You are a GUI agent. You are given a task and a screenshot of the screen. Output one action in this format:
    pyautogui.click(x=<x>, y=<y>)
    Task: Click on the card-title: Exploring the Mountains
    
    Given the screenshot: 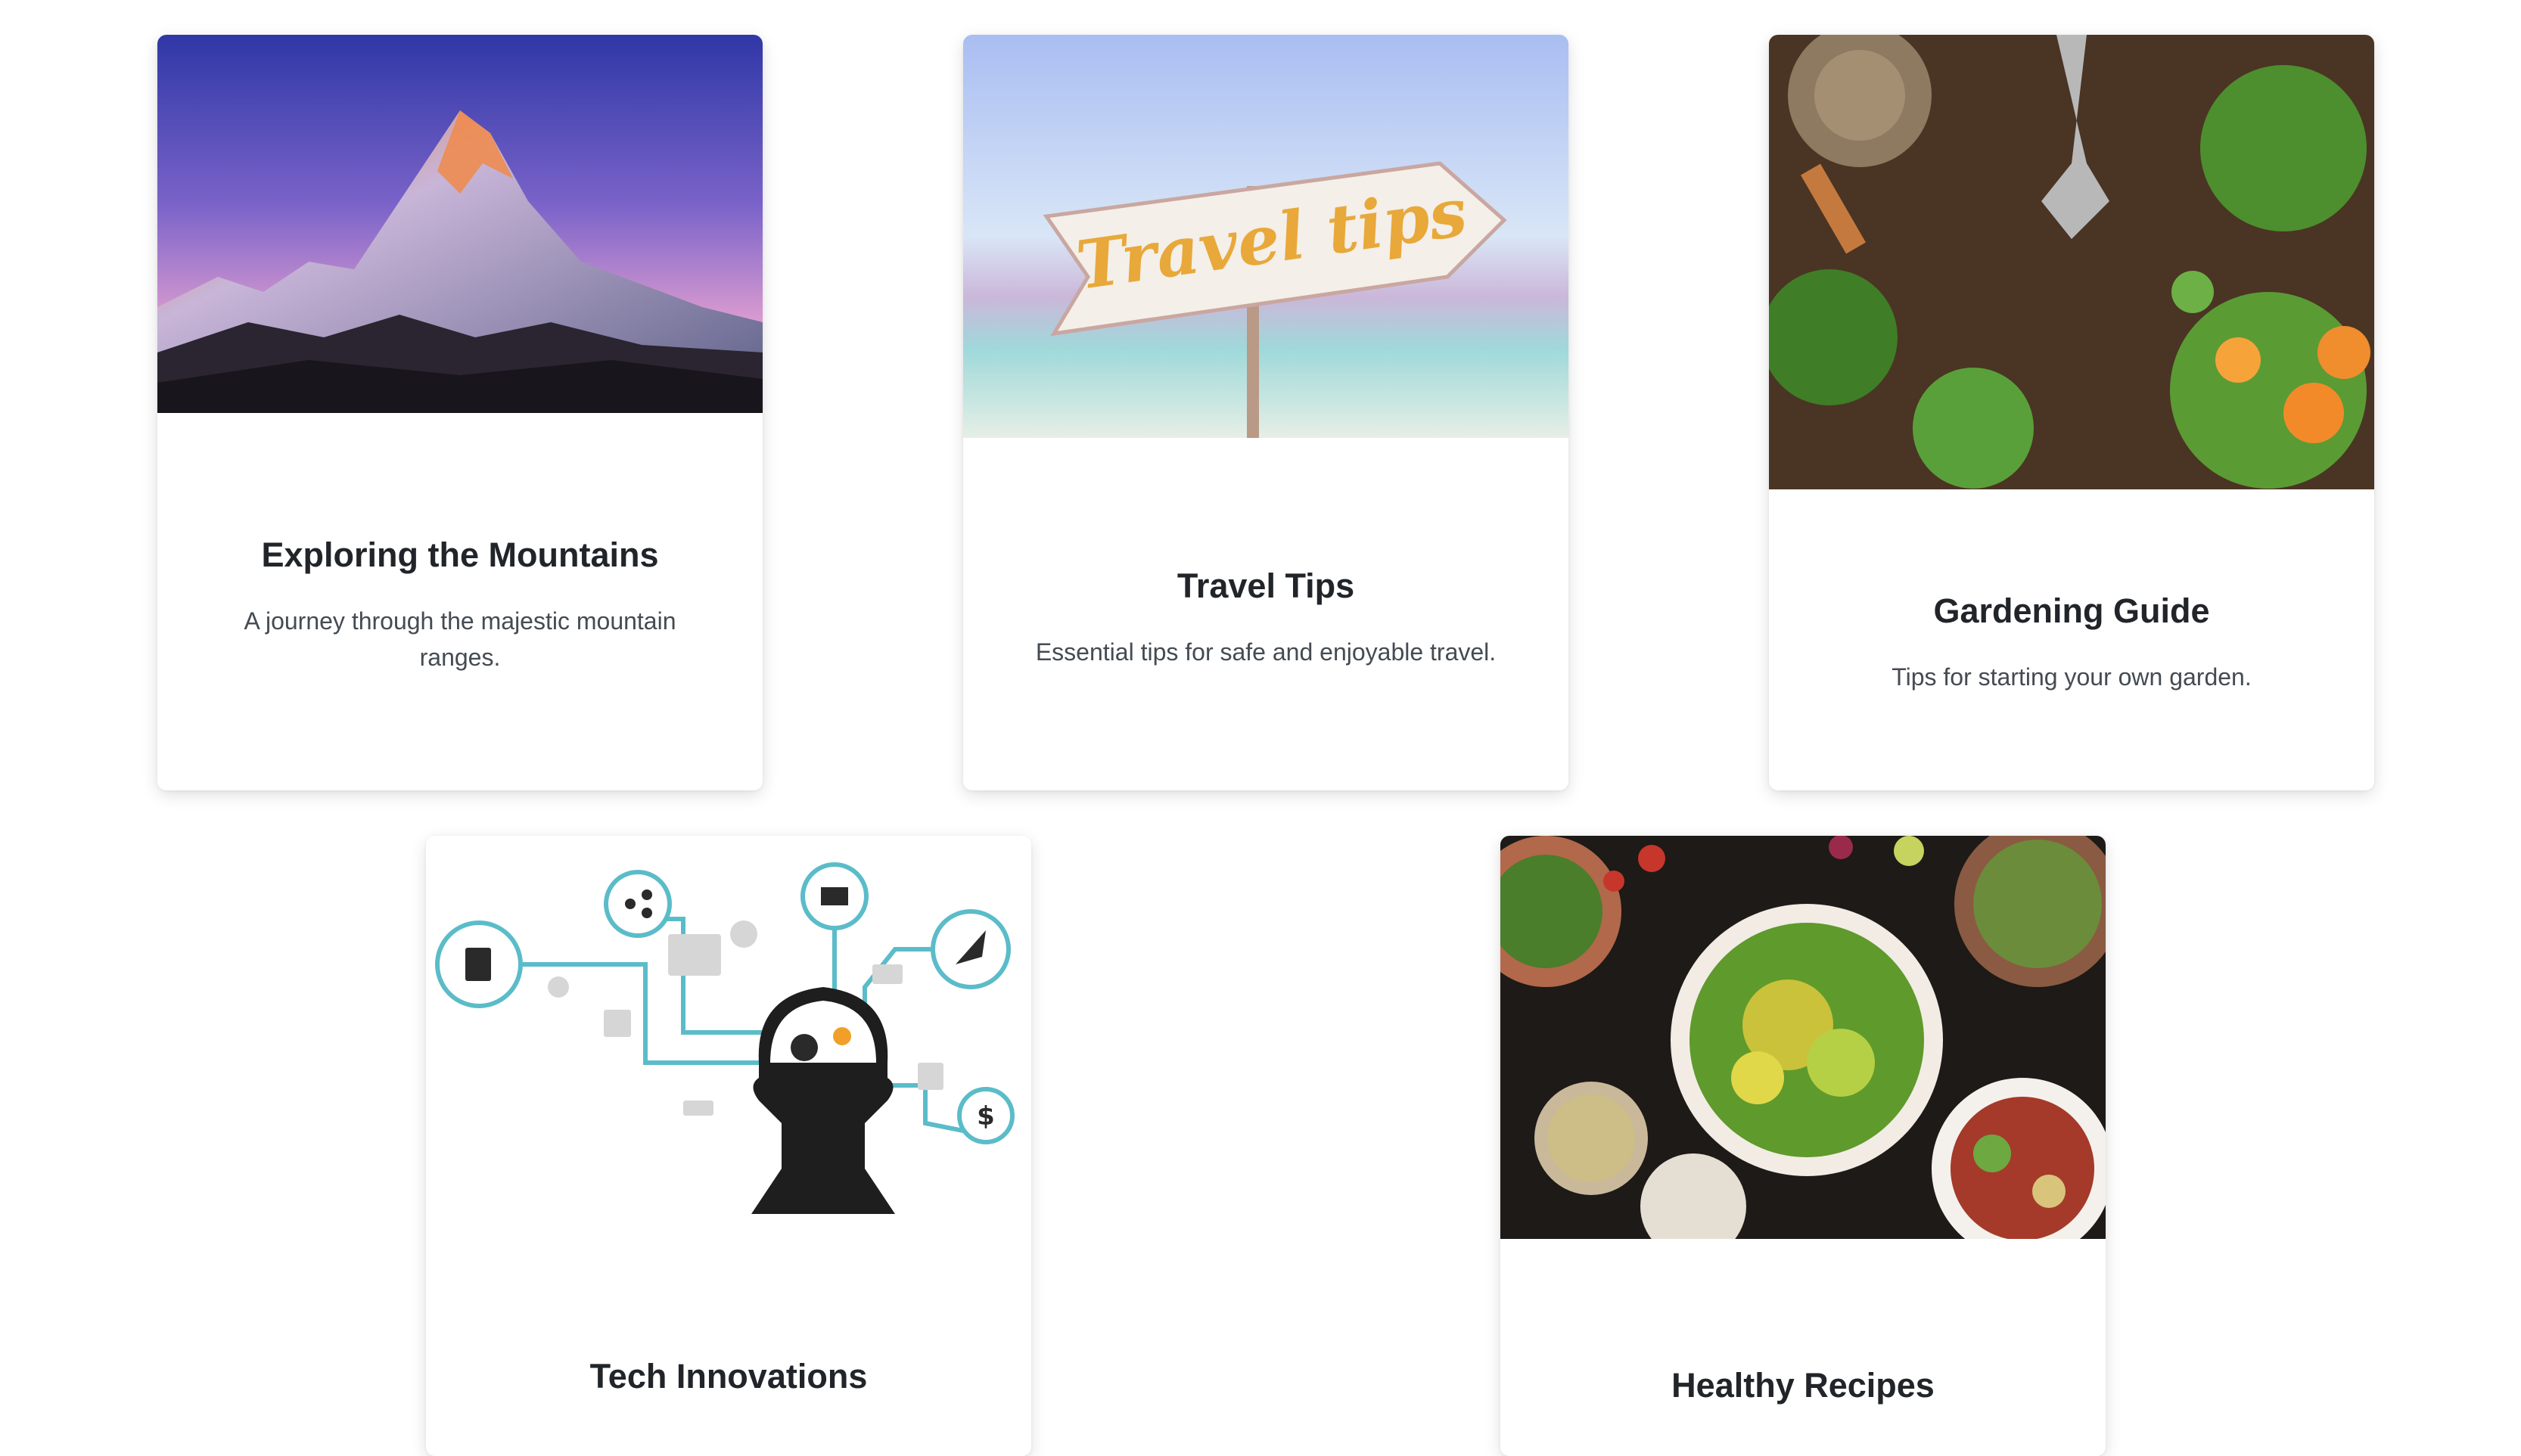 What is the action you would take?
    pyautogui.click(x=460, y=555)
    